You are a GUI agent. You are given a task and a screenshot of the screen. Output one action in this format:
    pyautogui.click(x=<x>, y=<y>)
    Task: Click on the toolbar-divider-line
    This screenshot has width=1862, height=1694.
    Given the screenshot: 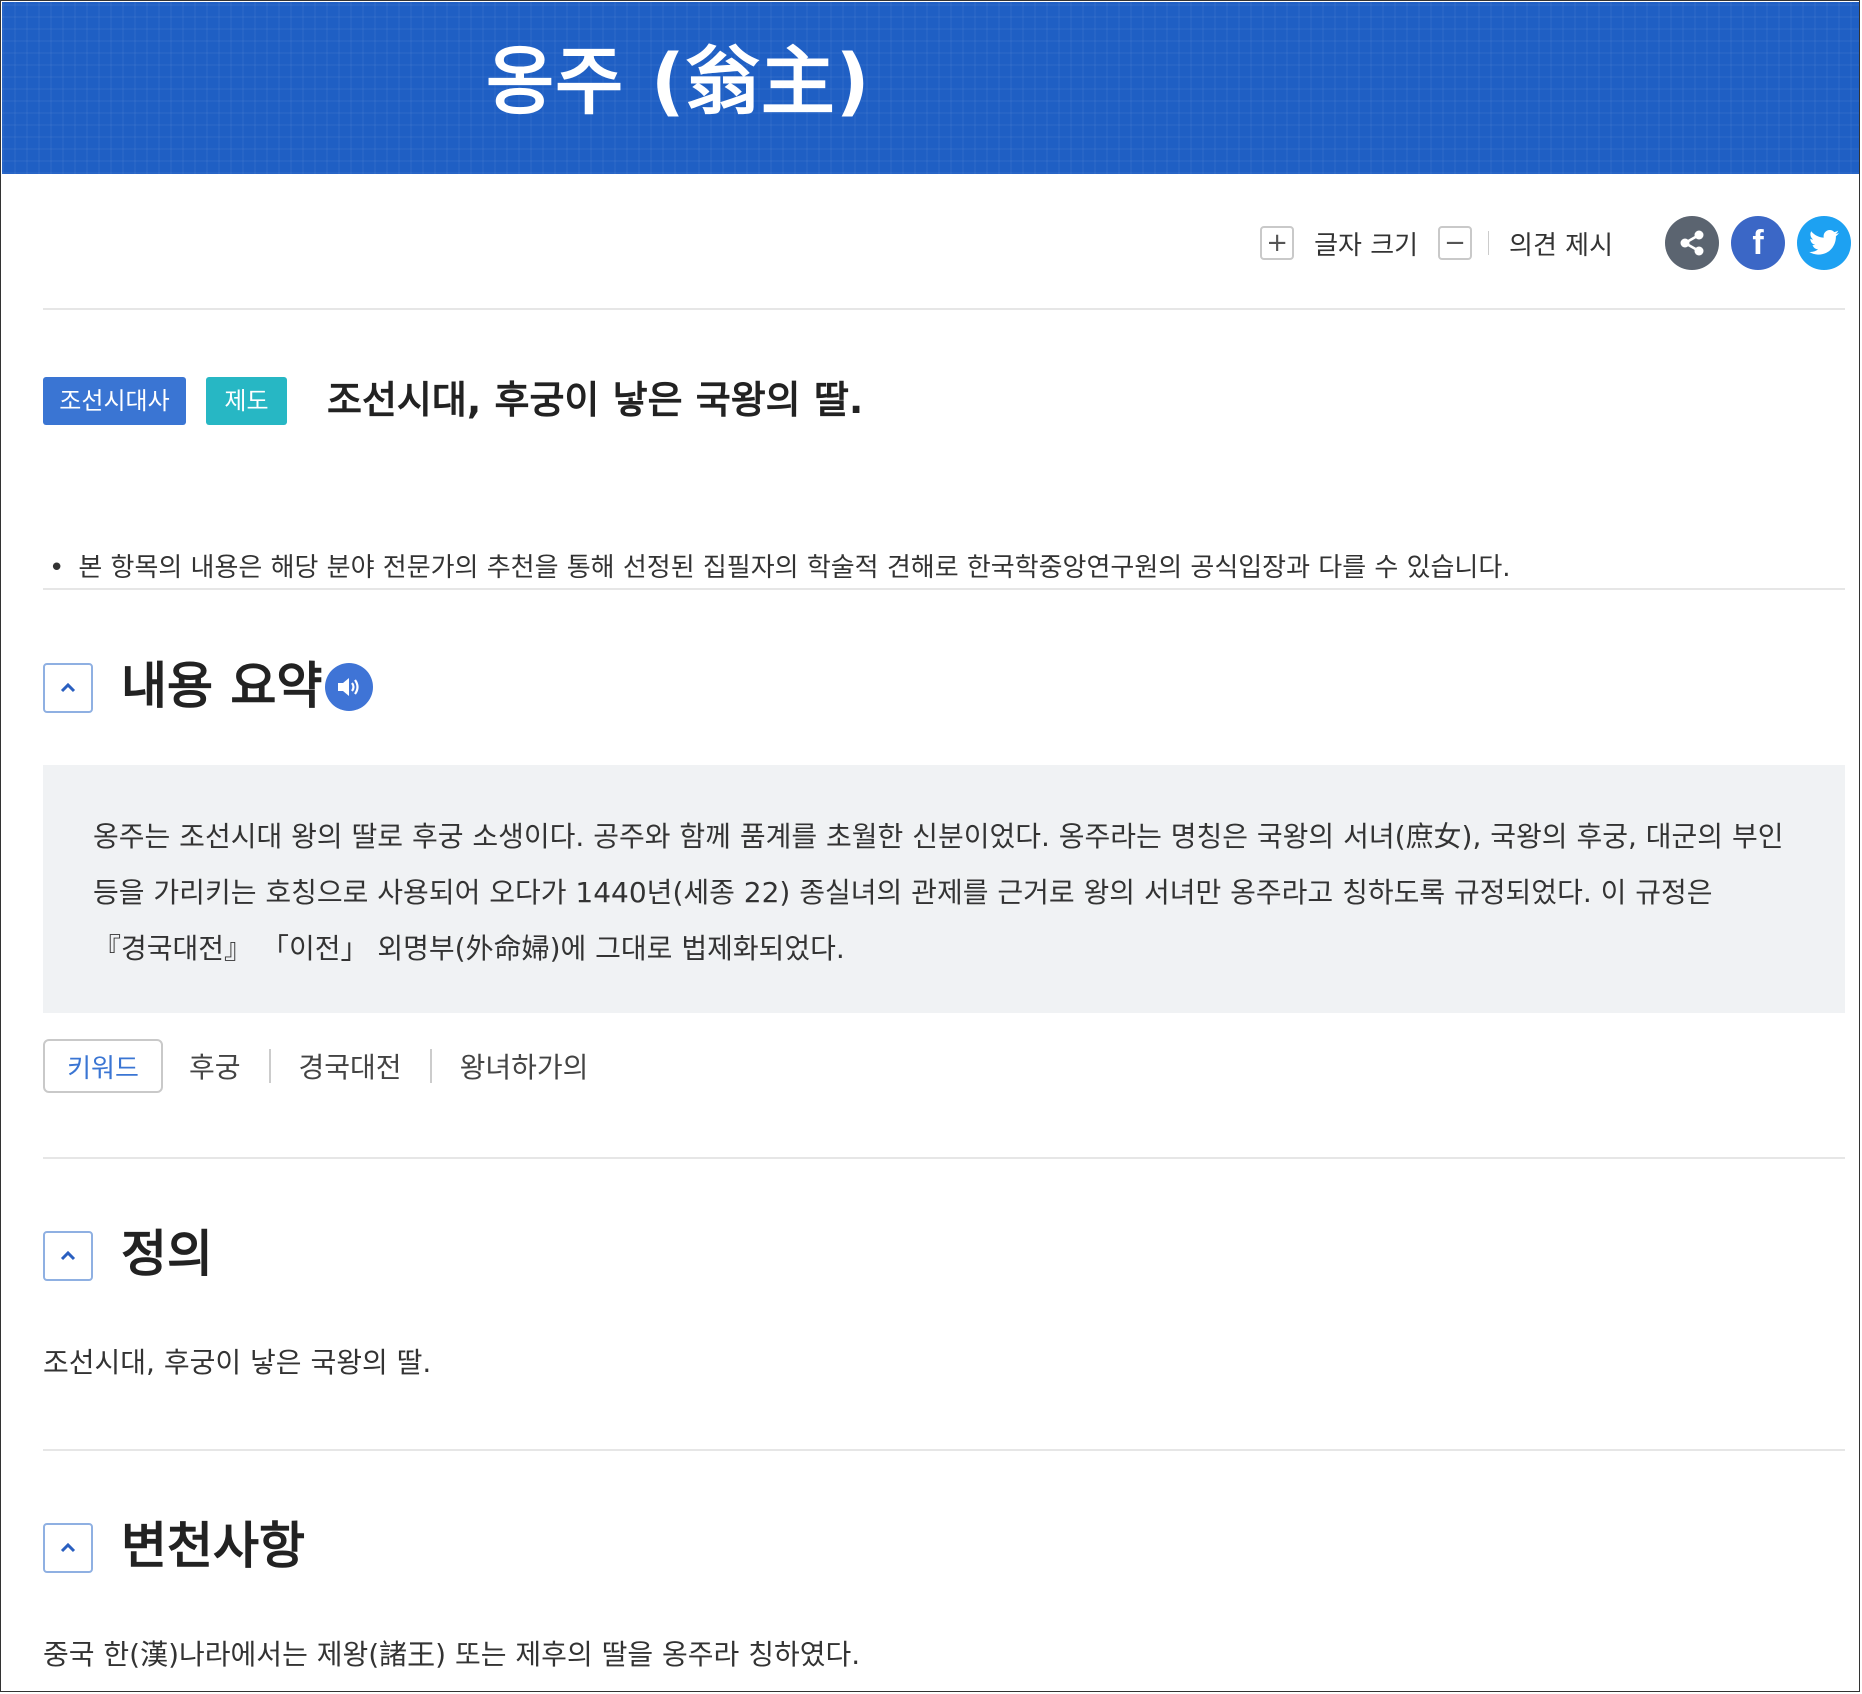 What is the action you would take?
    pyautogui.click(x=944, y=309)
    